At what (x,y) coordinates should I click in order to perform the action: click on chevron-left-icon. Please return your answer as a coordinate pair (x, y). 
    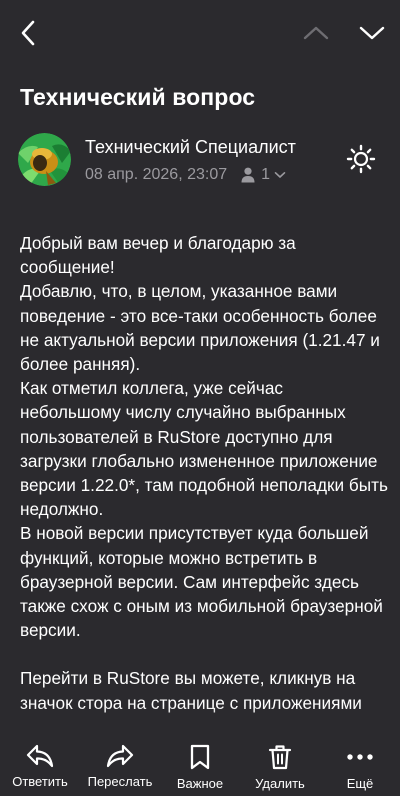
    Looking at the image, I should click on (28, 33).